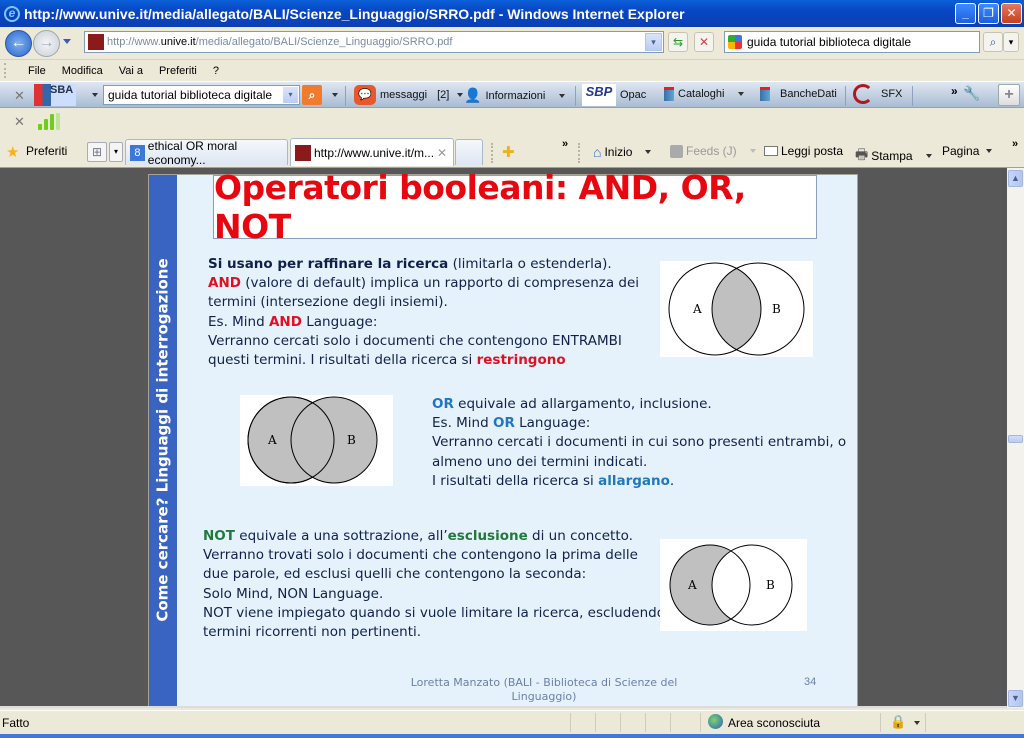 This screenshot has width=1024, height=738. What do you see at coordinates (492, 153) in the screenshot?
I see `tab-grip` at bounding box center [492, 153].